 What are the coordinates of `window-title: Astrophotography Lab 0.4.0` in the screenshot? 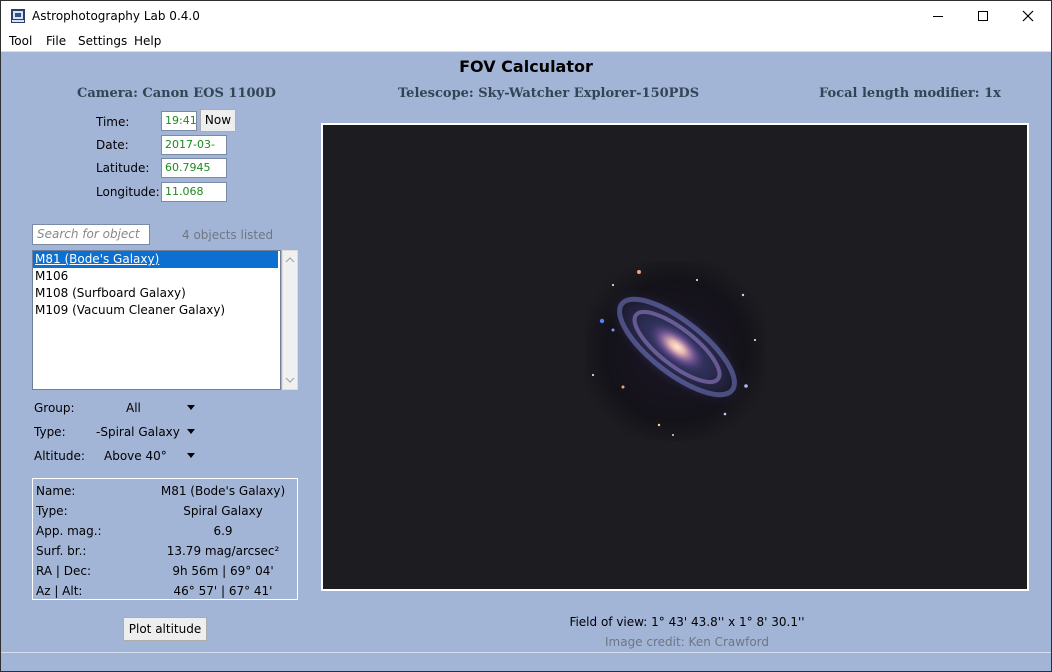 It's located at (116, 16).